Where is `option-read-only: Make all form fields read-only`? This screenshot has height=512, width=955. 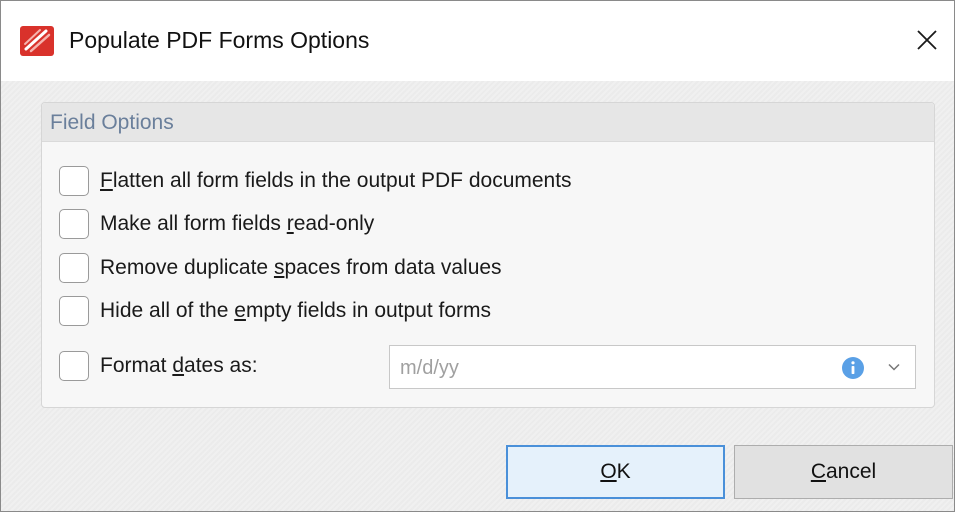 option-read-only: Make all form fields read-only is located at coordinates (216, 224).